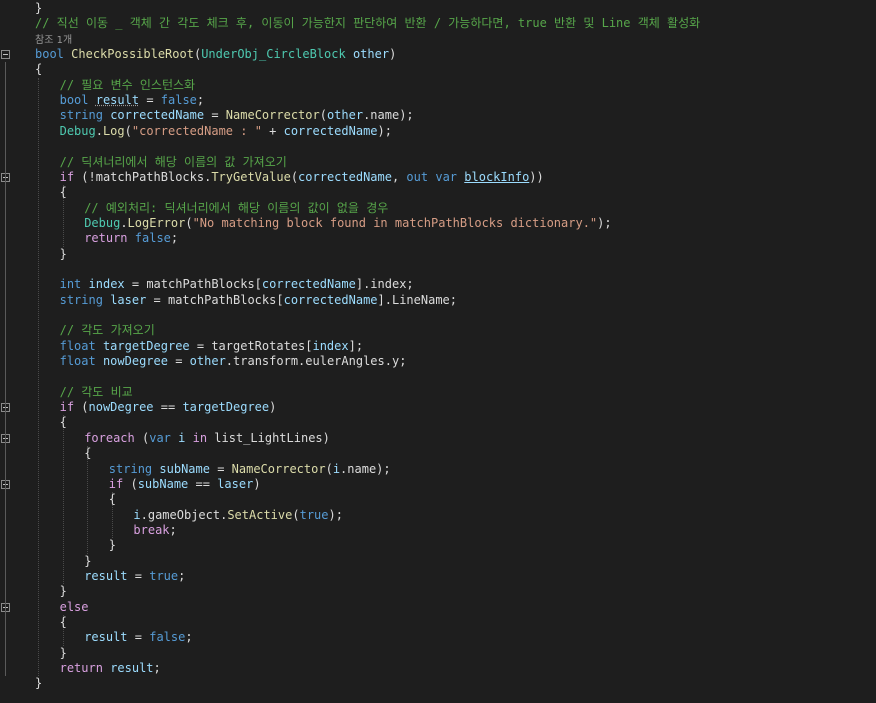 The image size is (876, 703). I want to click on code-token: break, so click(151, 529).